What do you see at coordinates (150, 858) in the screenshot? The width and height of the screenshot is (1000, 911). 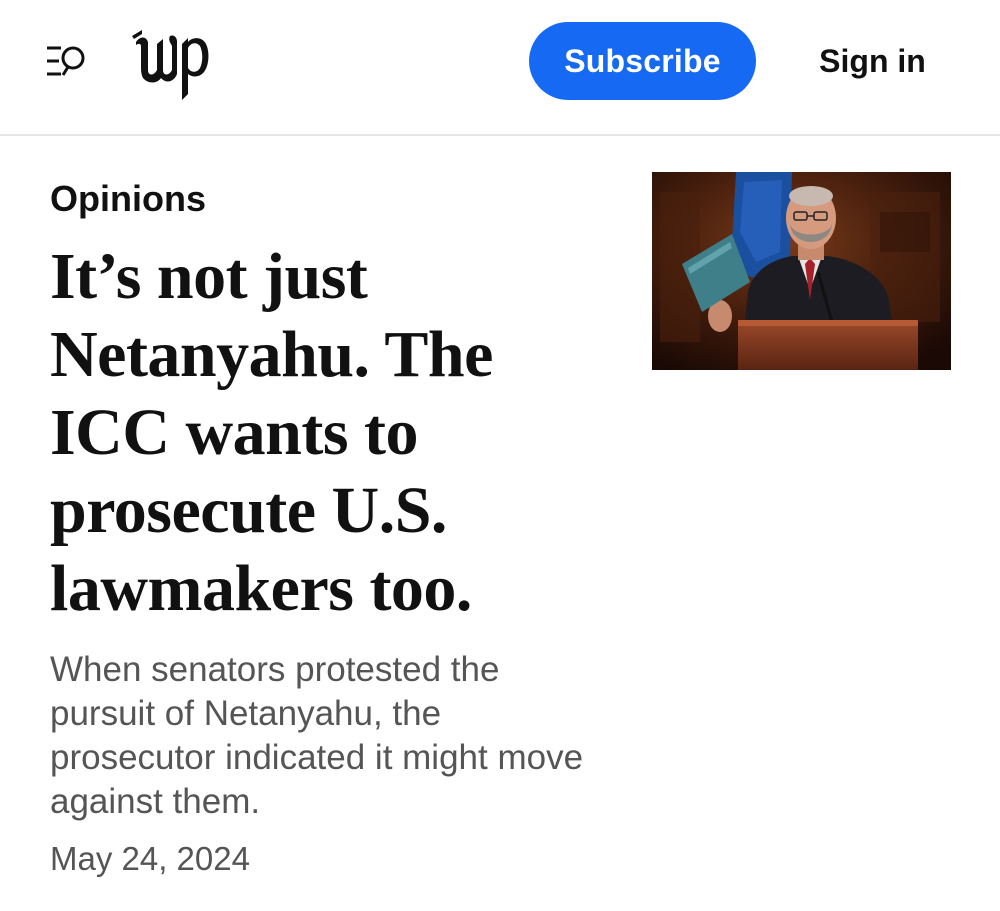 I see `article-date: May 24, 2024` at bounding box center [150, 858].